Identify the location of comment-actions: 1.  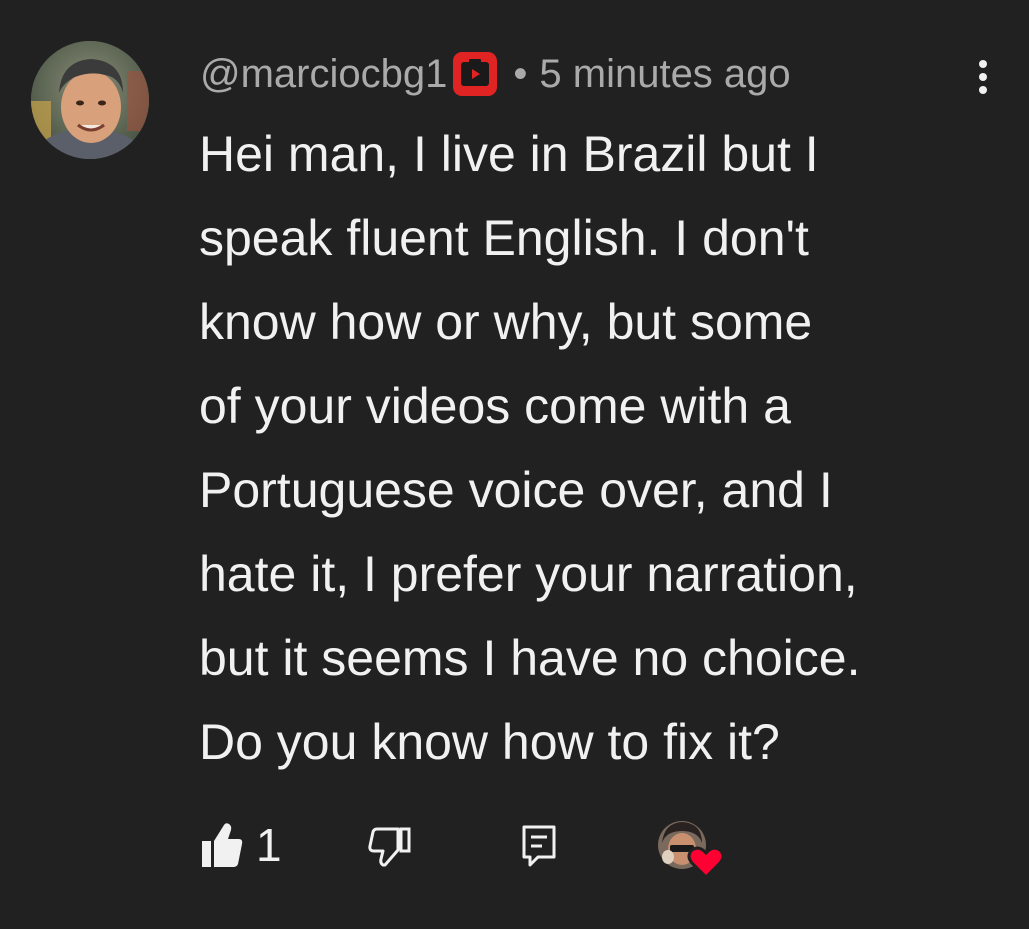
(514, 850).